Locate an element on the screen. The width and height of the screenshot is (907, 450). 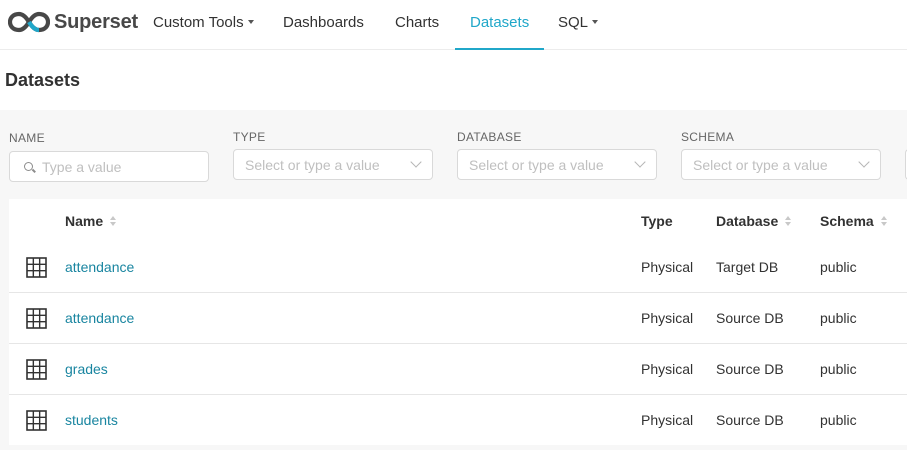
filter-type-label: TYPE is located at coordinates (249, 137).